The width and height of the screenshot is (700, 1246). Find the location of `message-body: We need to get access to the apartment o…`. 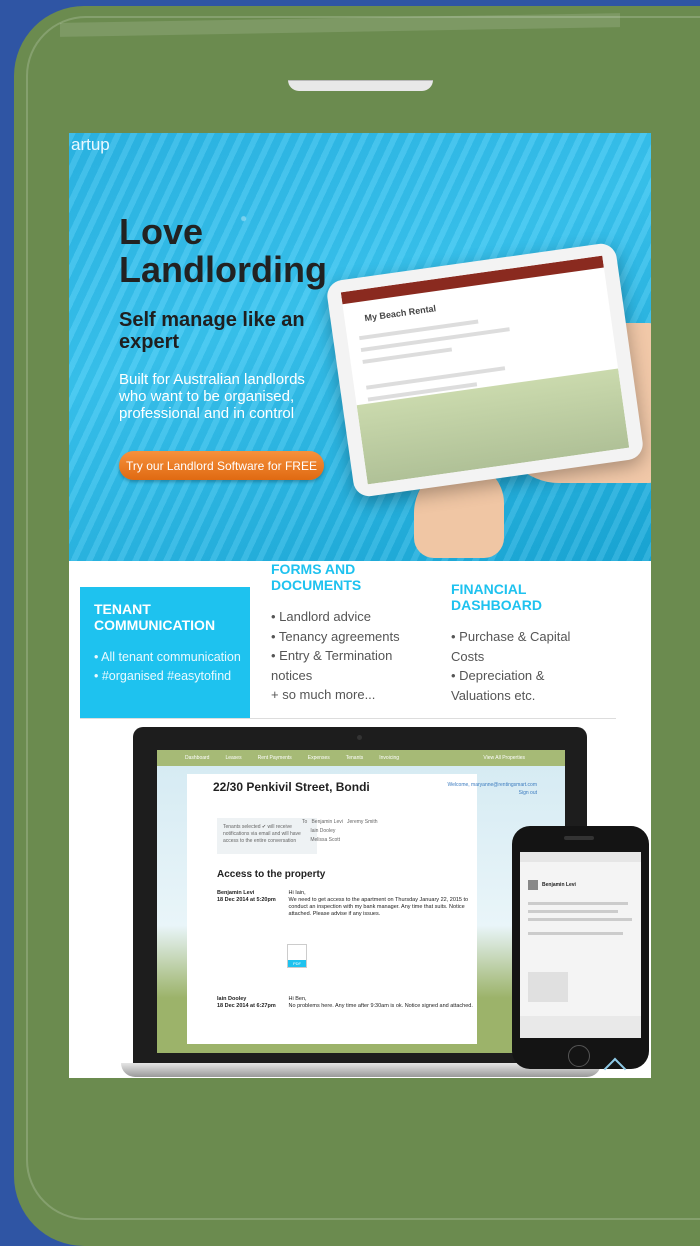

message-body: We need to get access to the apartment o… is located at coordinates (378, 907).